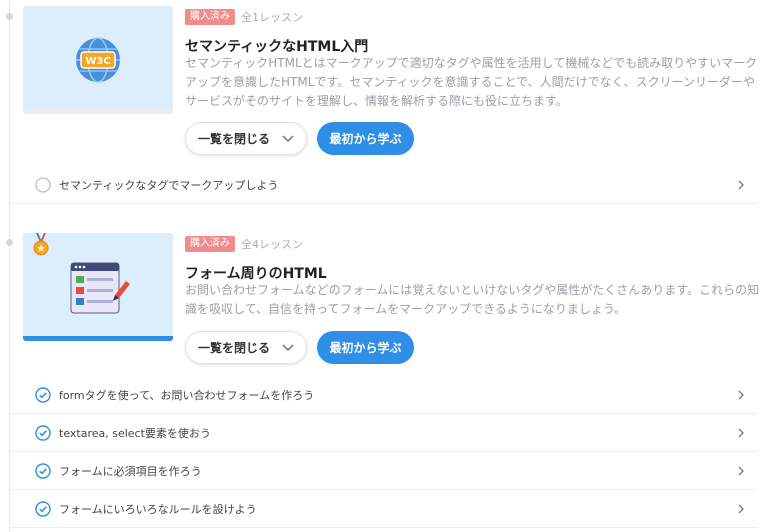 This screenshot has width=768, height=532. I want to click on lesson-row: フォームに必須項目を作ろう, so click(384, 471).